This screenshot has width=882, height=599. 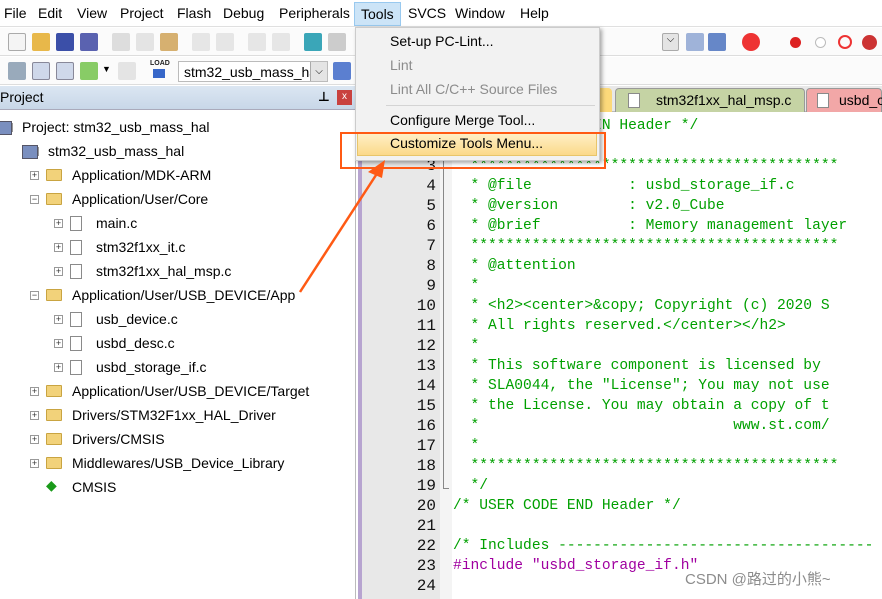 What do you see at coordinates (339, 232) in the screenshot?
I see `arrow-shaft` at bounding box center [339, 232].